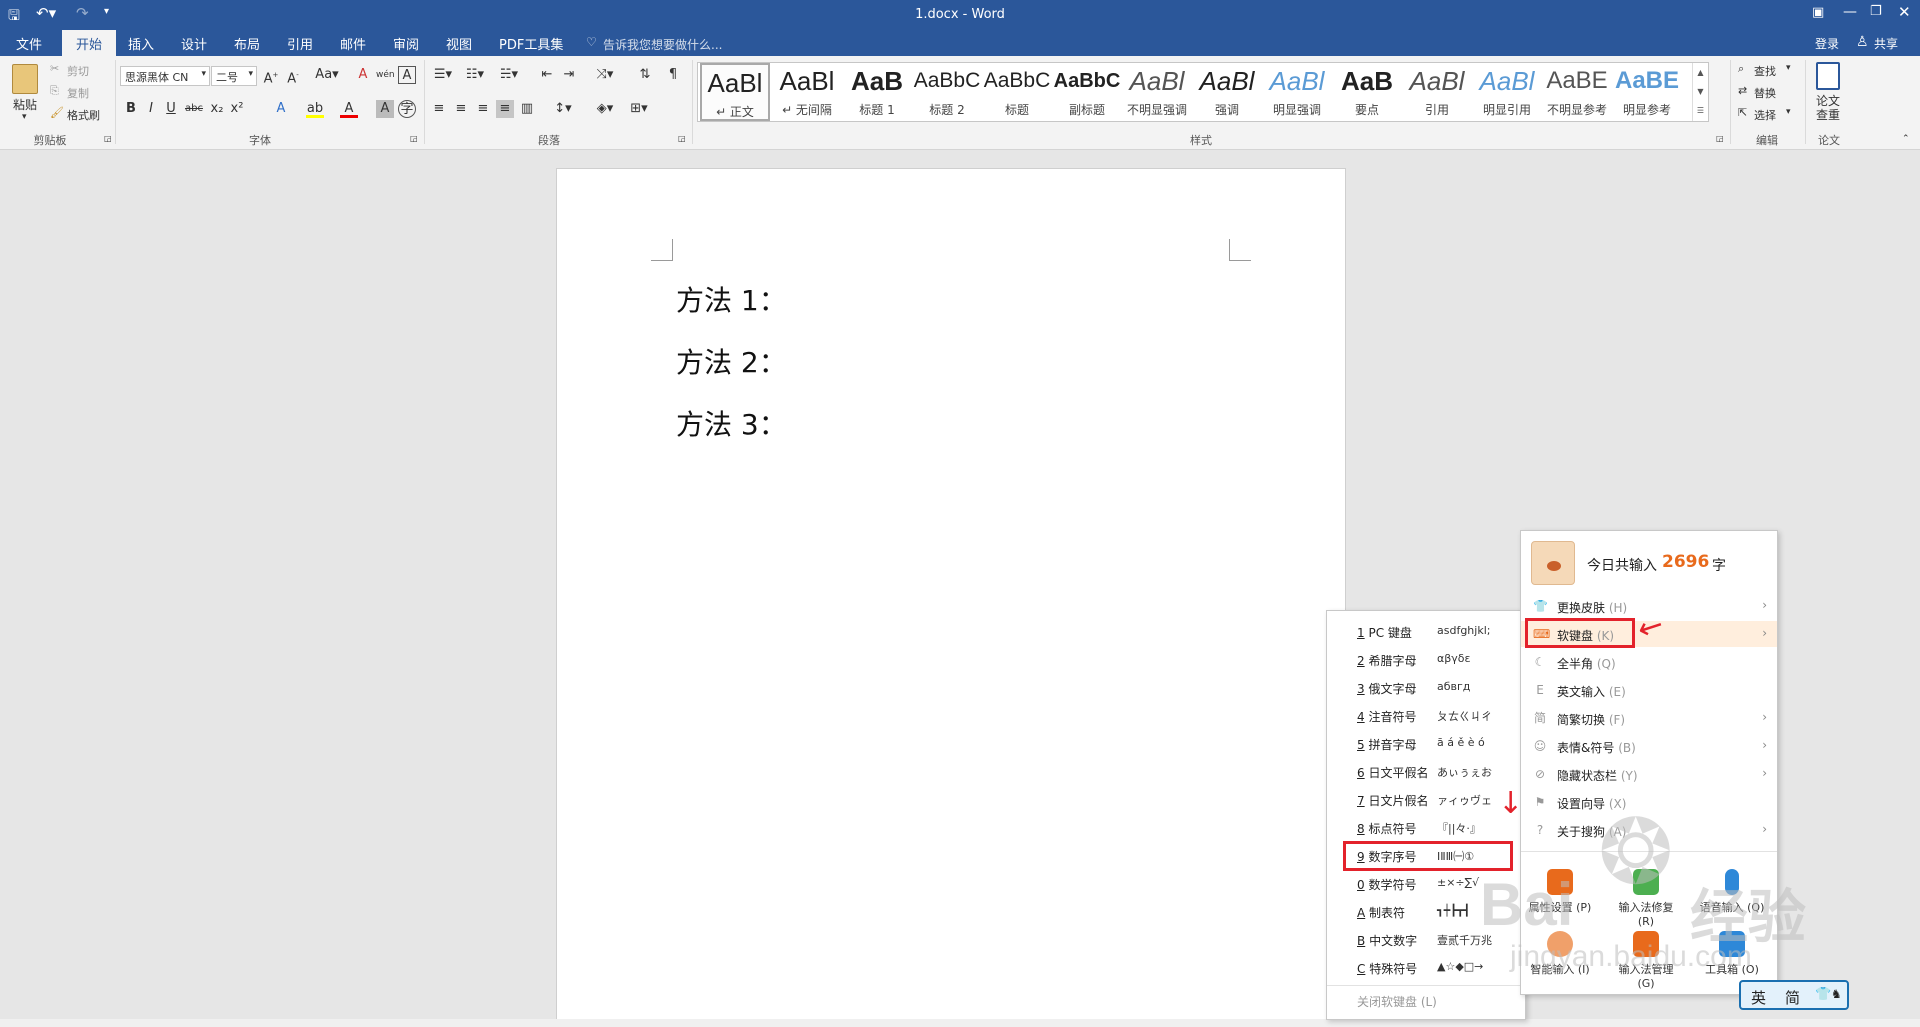  What do you see at coordinates (1437, 92) in the screenshot?
I see `style-quote: AaBl 引用` at bounding box center [1437, 92].